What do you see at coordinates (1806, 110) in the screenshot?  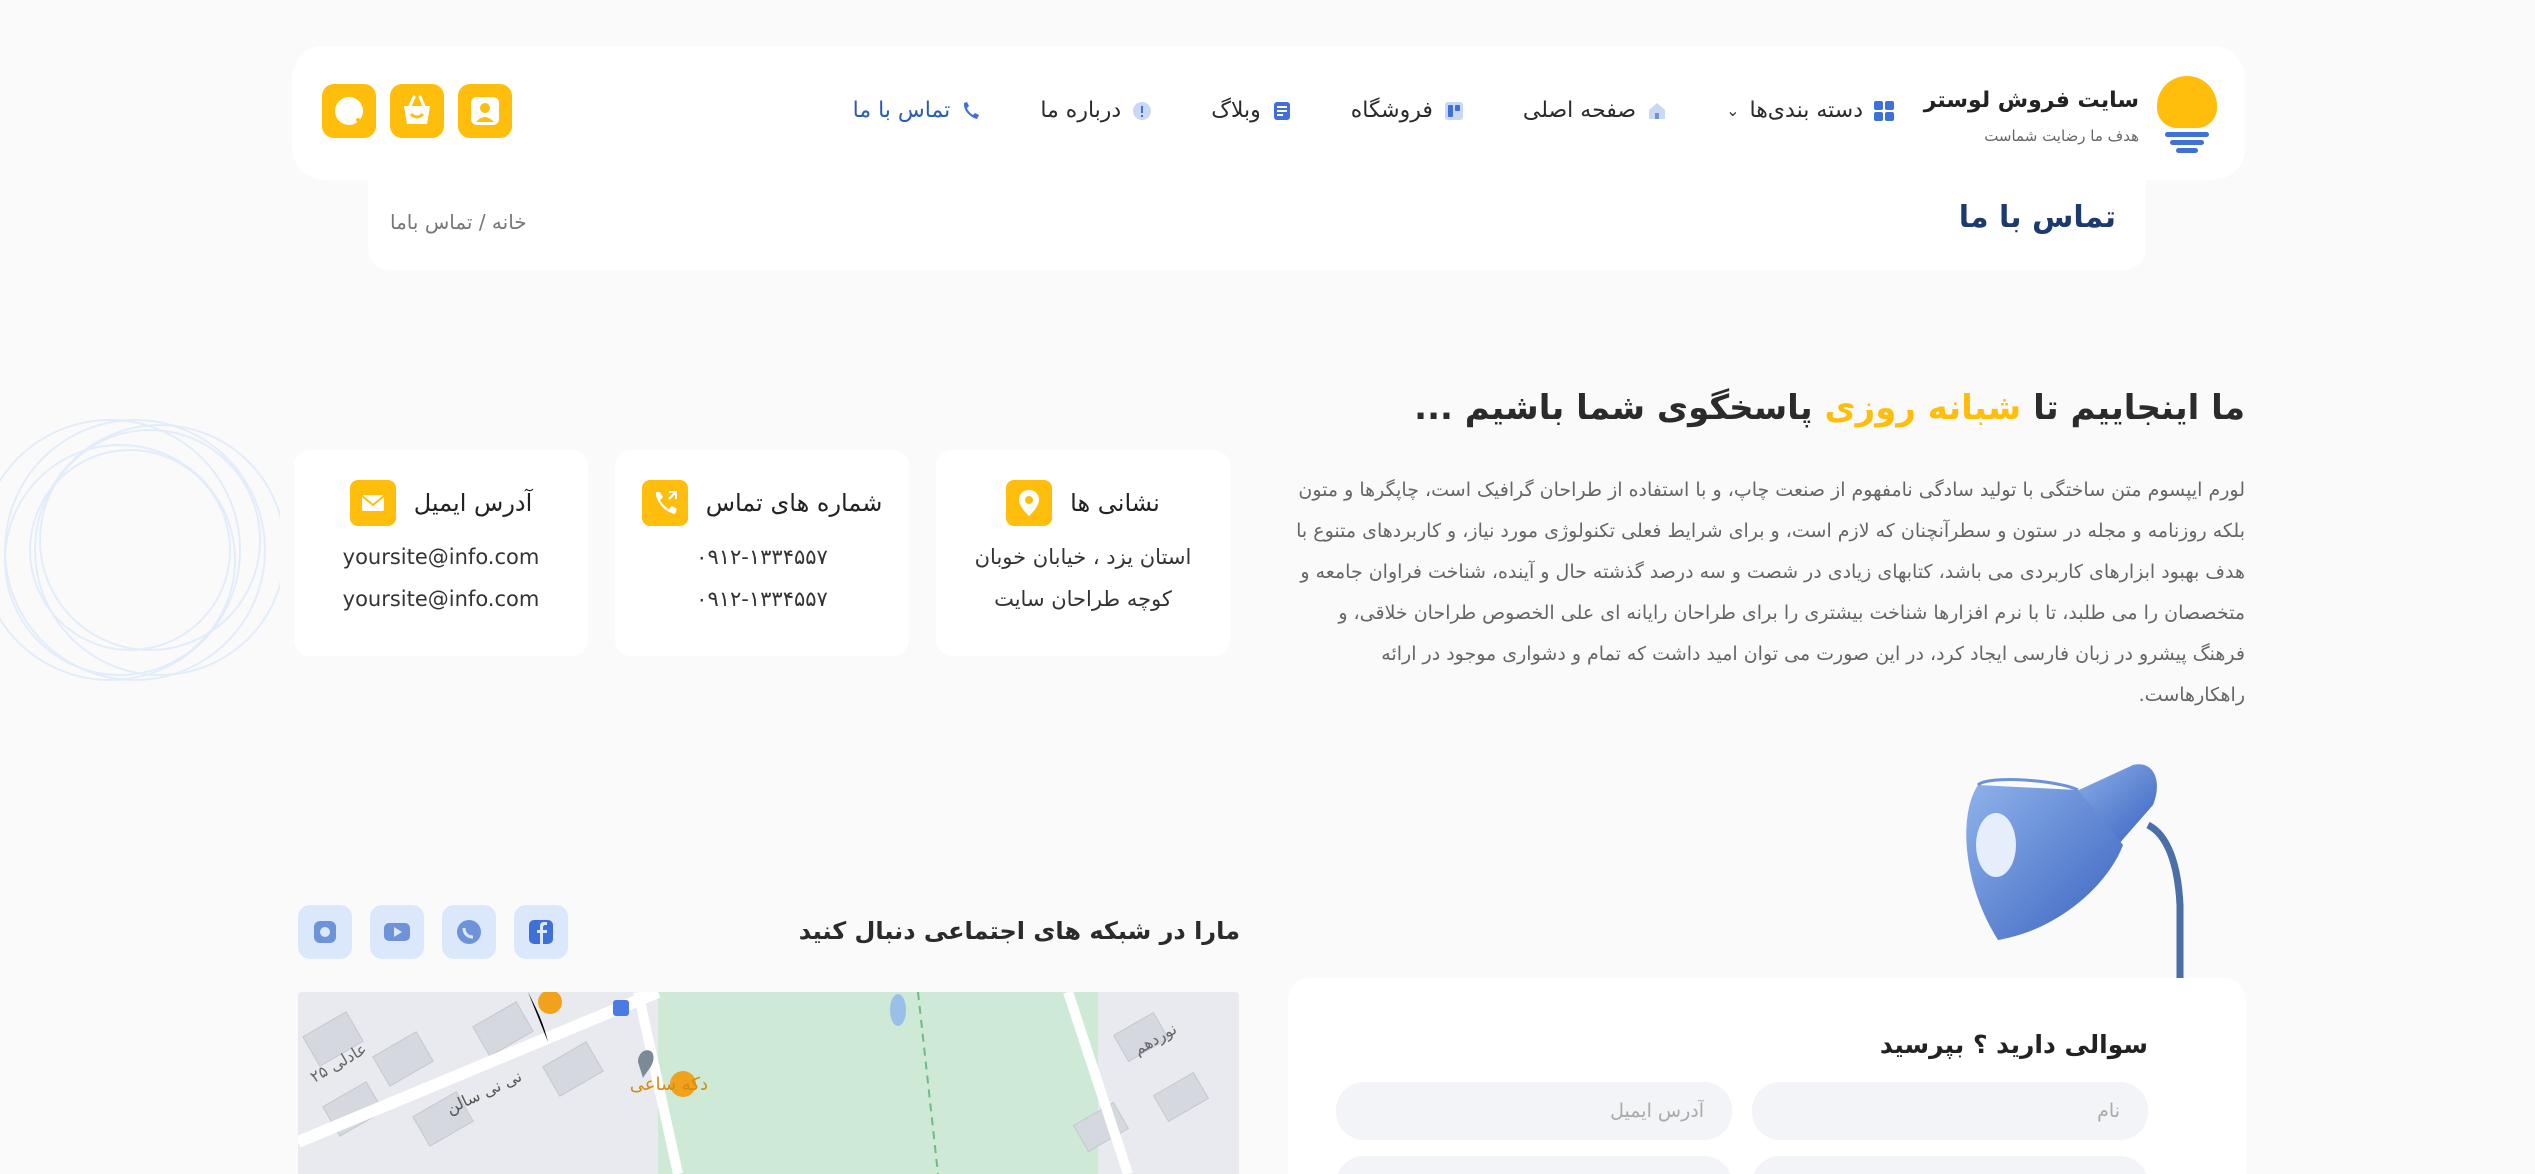 I see `nav-label: دسته بندی‌ها` at bounding box center [1806, 110].